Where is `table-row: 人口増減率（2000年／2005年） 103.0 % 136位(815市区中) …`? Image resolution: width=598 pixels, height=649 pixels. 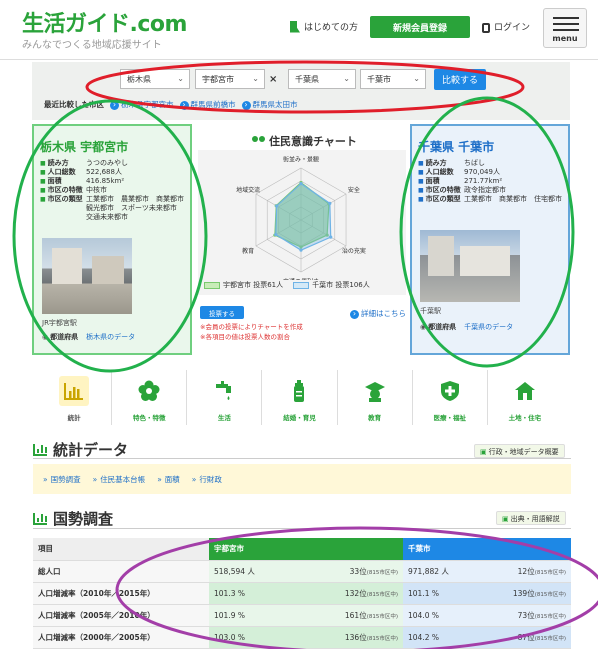 table-row: 人口増減率（2000年／2005年） 103.0 % 136位(815市区中) … is located at coordinates (302, 637).